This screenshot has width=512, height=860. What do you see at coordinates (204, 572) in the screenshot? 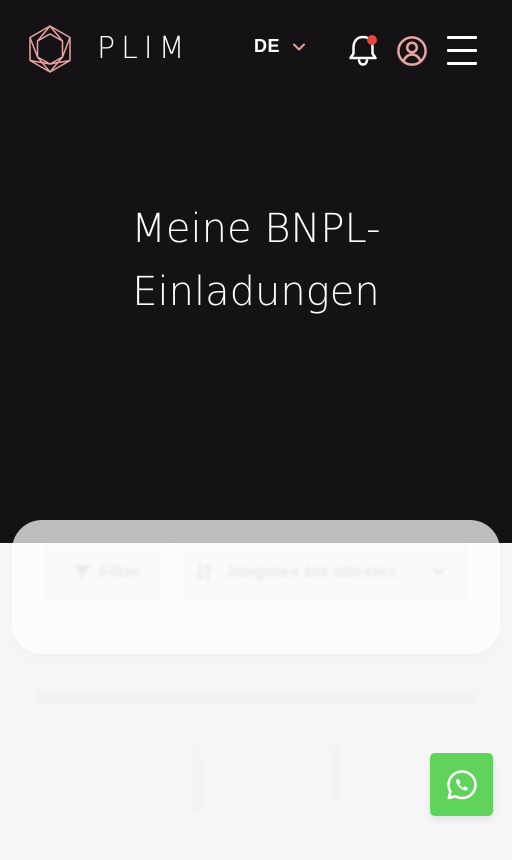
I see `sort-arrows-icon` at bounding box center [204, 572].